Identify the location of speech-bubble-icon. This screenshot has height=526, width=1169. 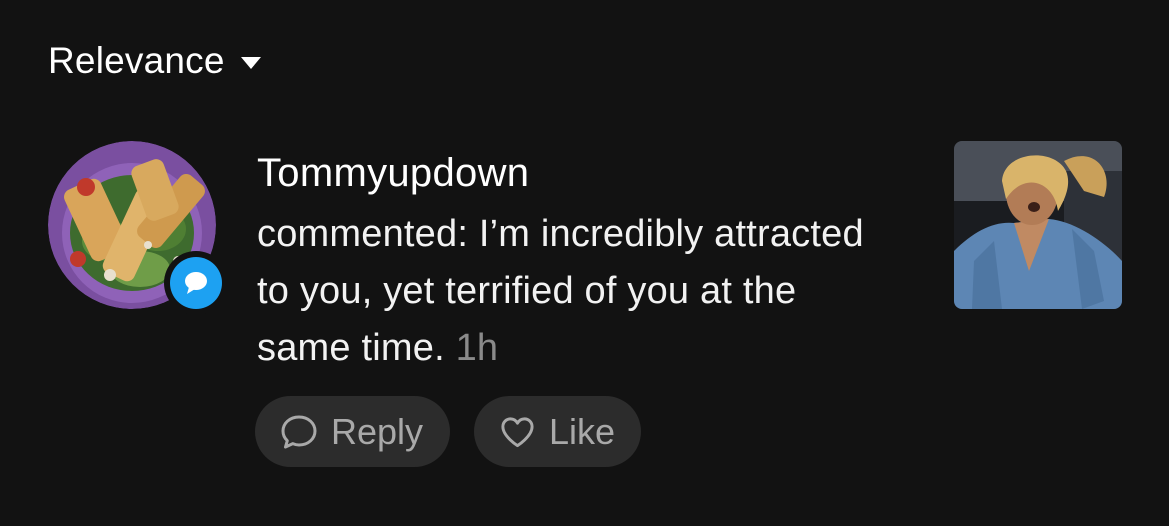
(299, 431).